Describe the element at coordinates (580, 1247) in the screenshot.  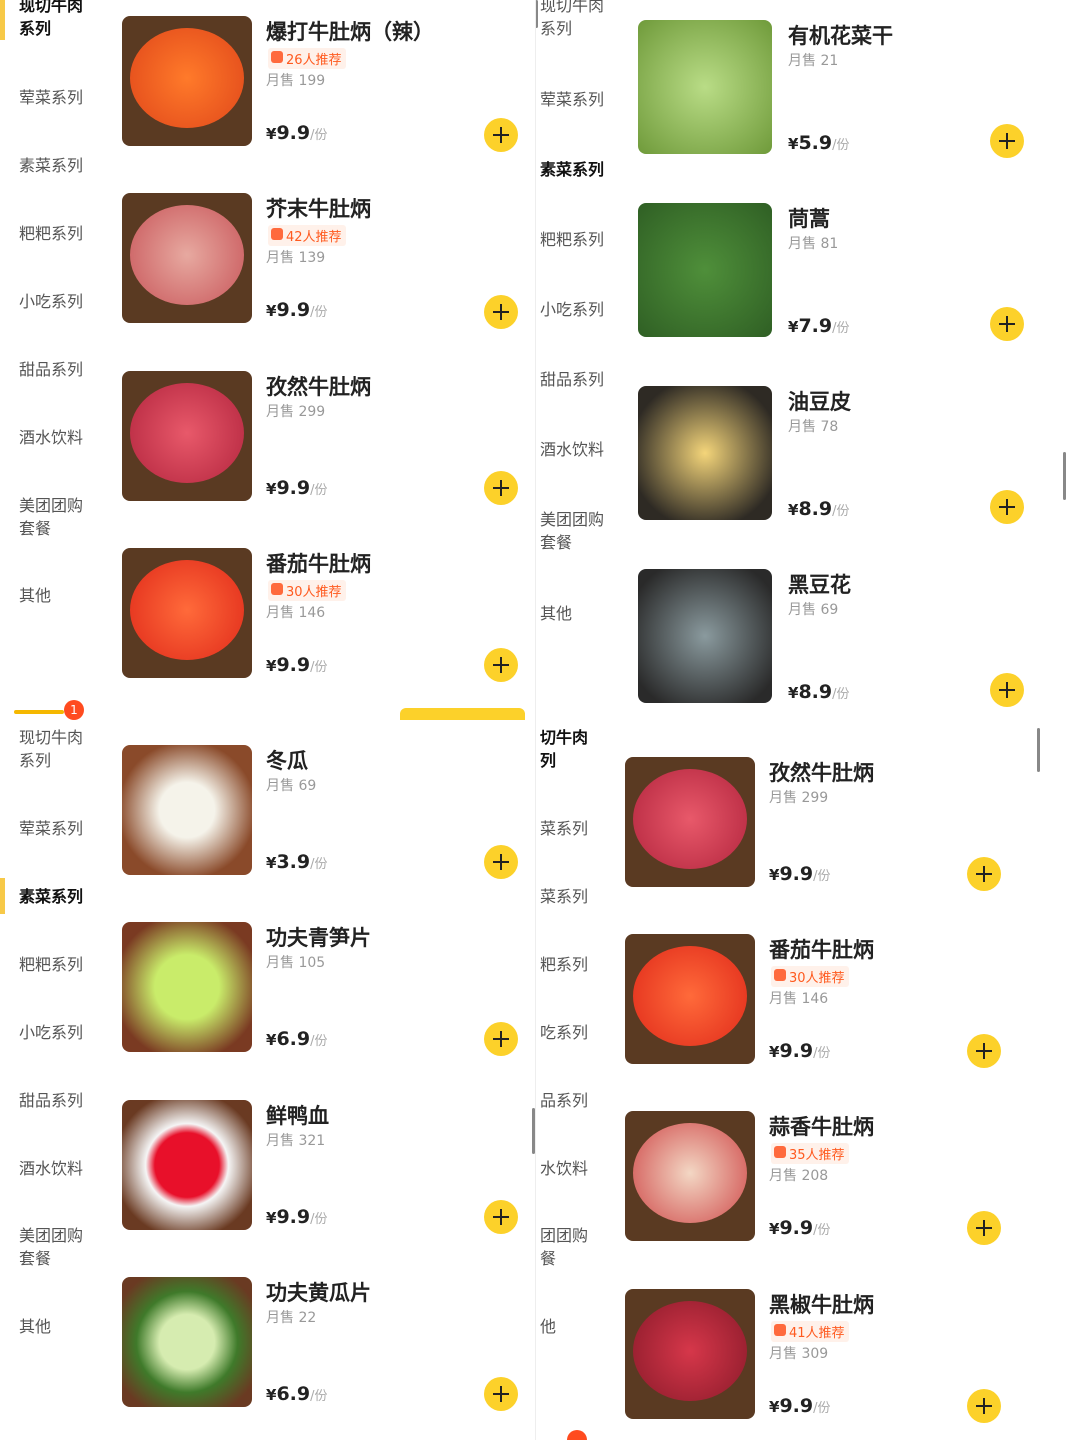
I see `sidebar-item-groupbuy: 团团购 餐` at that location.